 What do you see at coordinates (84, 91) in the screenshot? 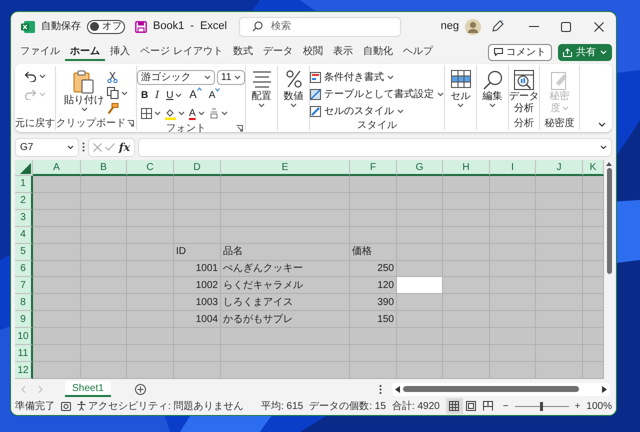
I see `paste-button: 貼り付け` at bounding box center [84, 91].